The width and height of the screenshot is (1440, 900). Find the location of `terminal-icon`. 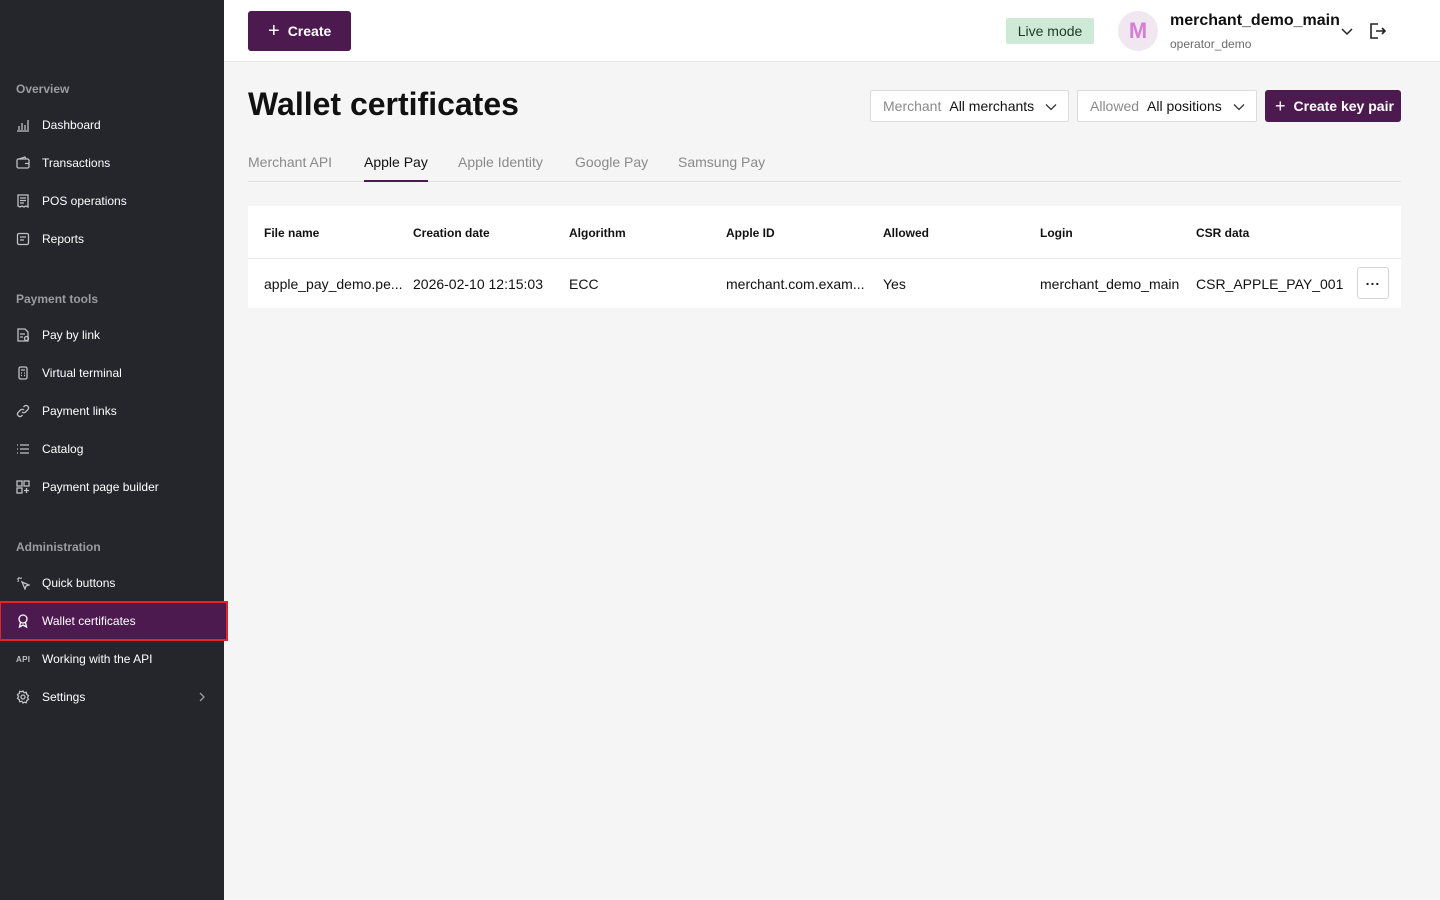

terminal-icon is located at coordinates (23, 373).